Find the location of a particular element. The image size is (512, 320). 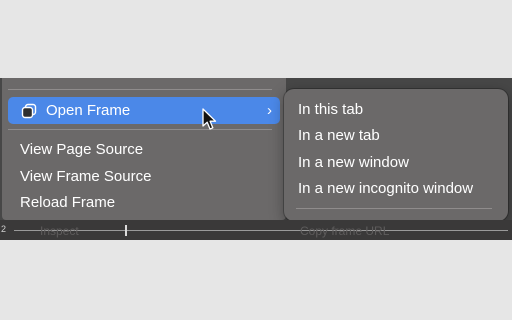

menu-separator-top is located at coordinates (140, 89).